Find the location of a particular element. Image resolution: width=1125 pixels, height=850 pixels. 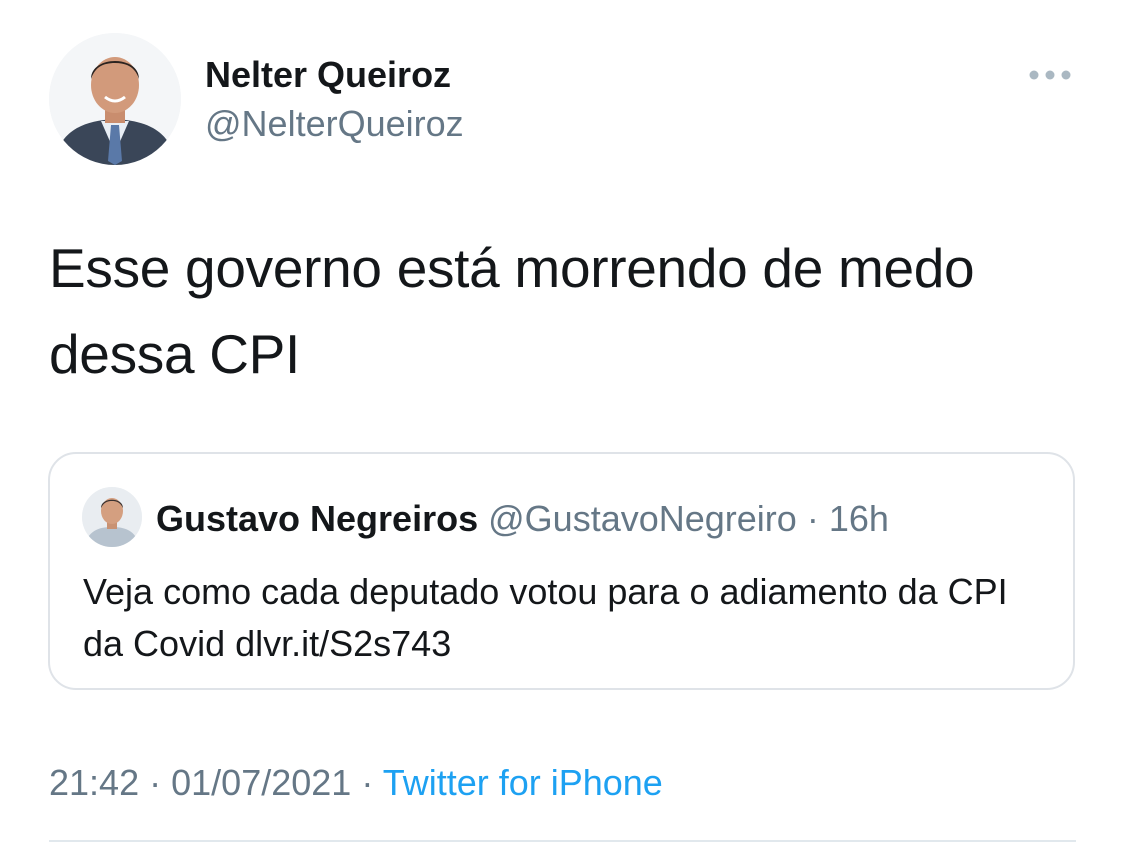

tweet-date: 01/07/2021 is located at coordinates (261, 782).